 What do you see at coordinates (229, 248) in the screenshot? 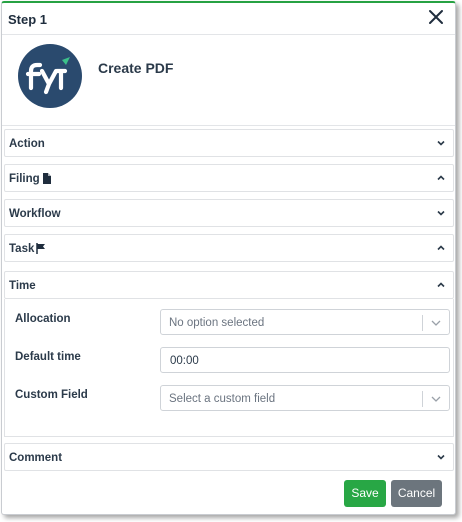
I see `section-task: Task` at bounding box center [229, 248].